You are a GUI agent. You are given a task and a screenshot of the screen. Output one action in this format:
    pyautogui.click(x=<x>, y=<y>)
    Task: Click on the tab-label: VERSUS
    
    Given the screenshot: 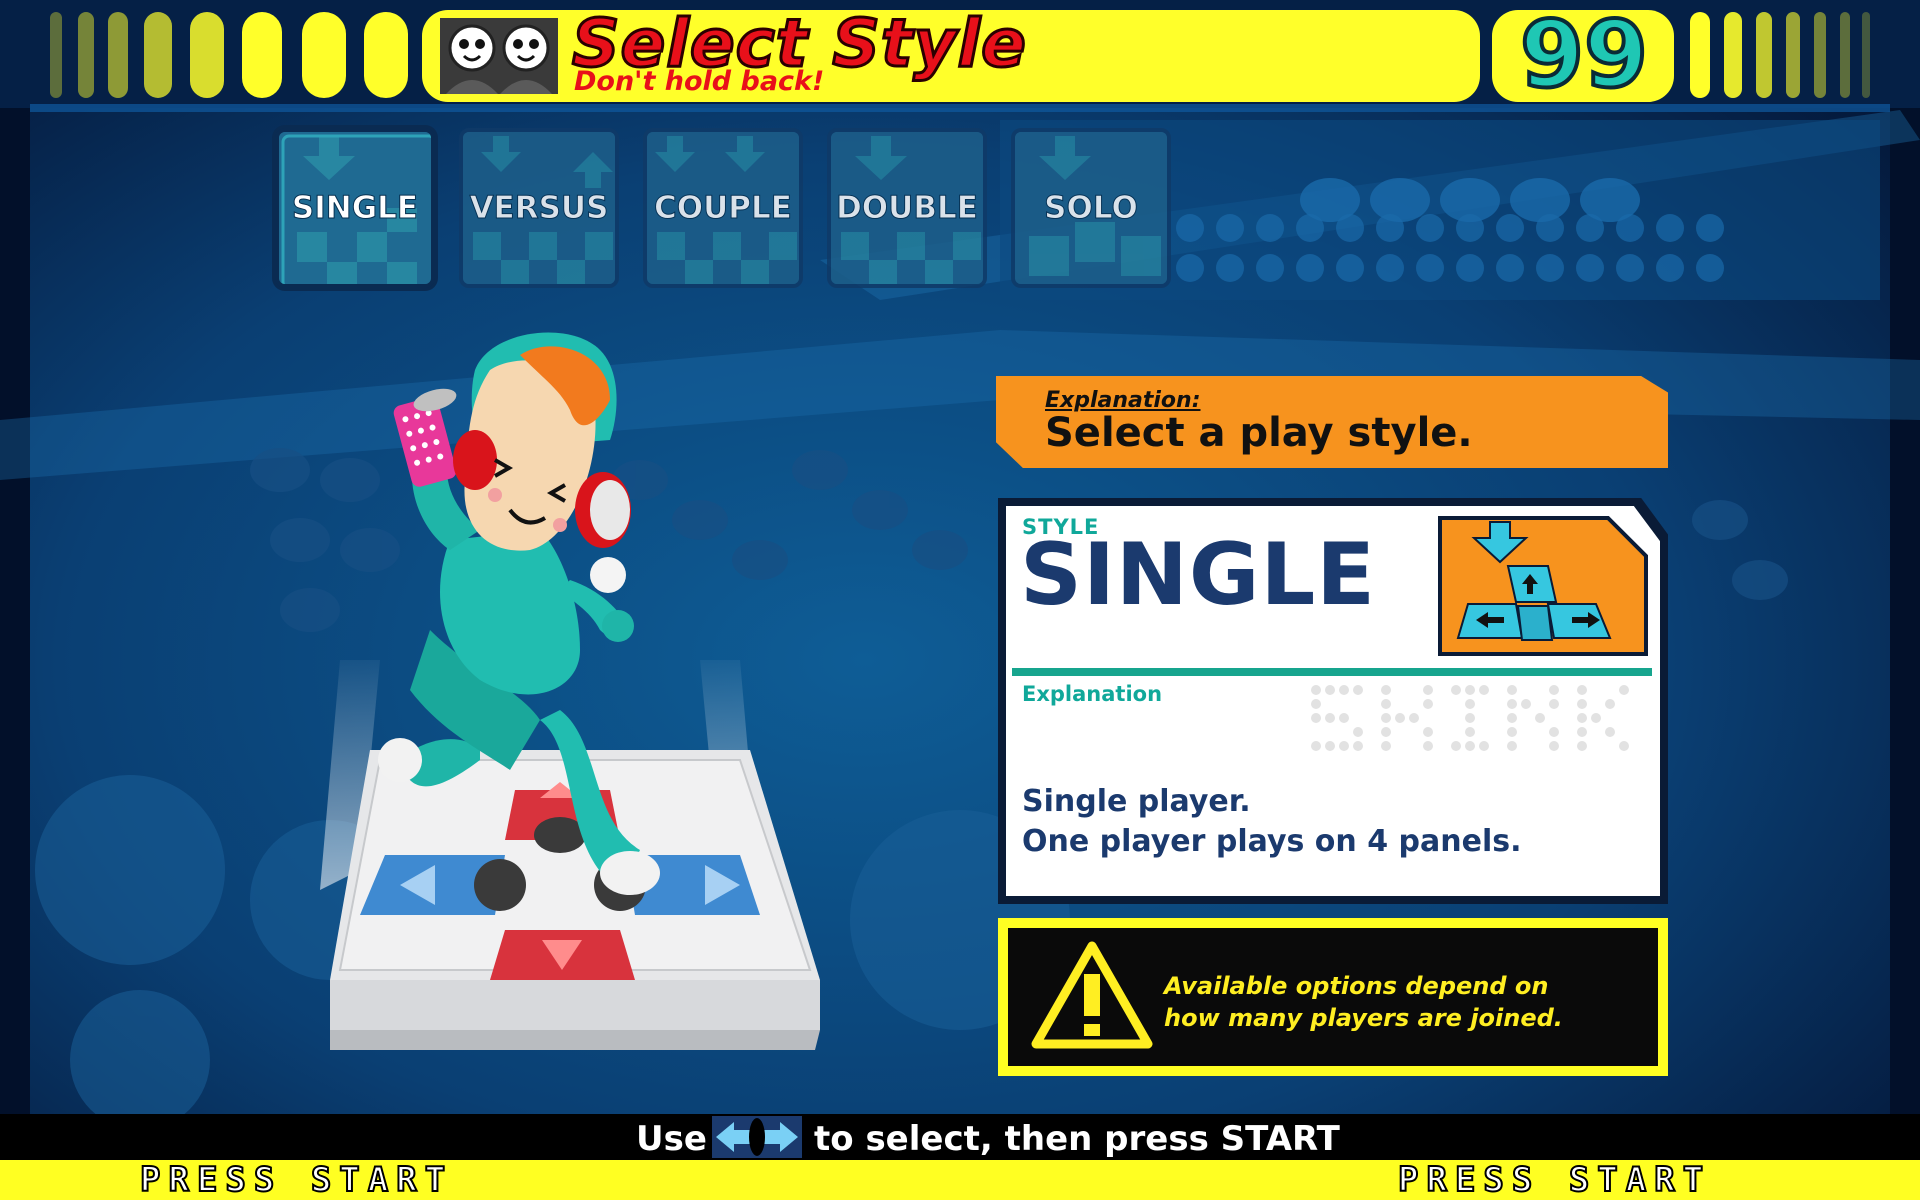 What is the action you would take?
    pyautogui.click(x=539, y=208)
    